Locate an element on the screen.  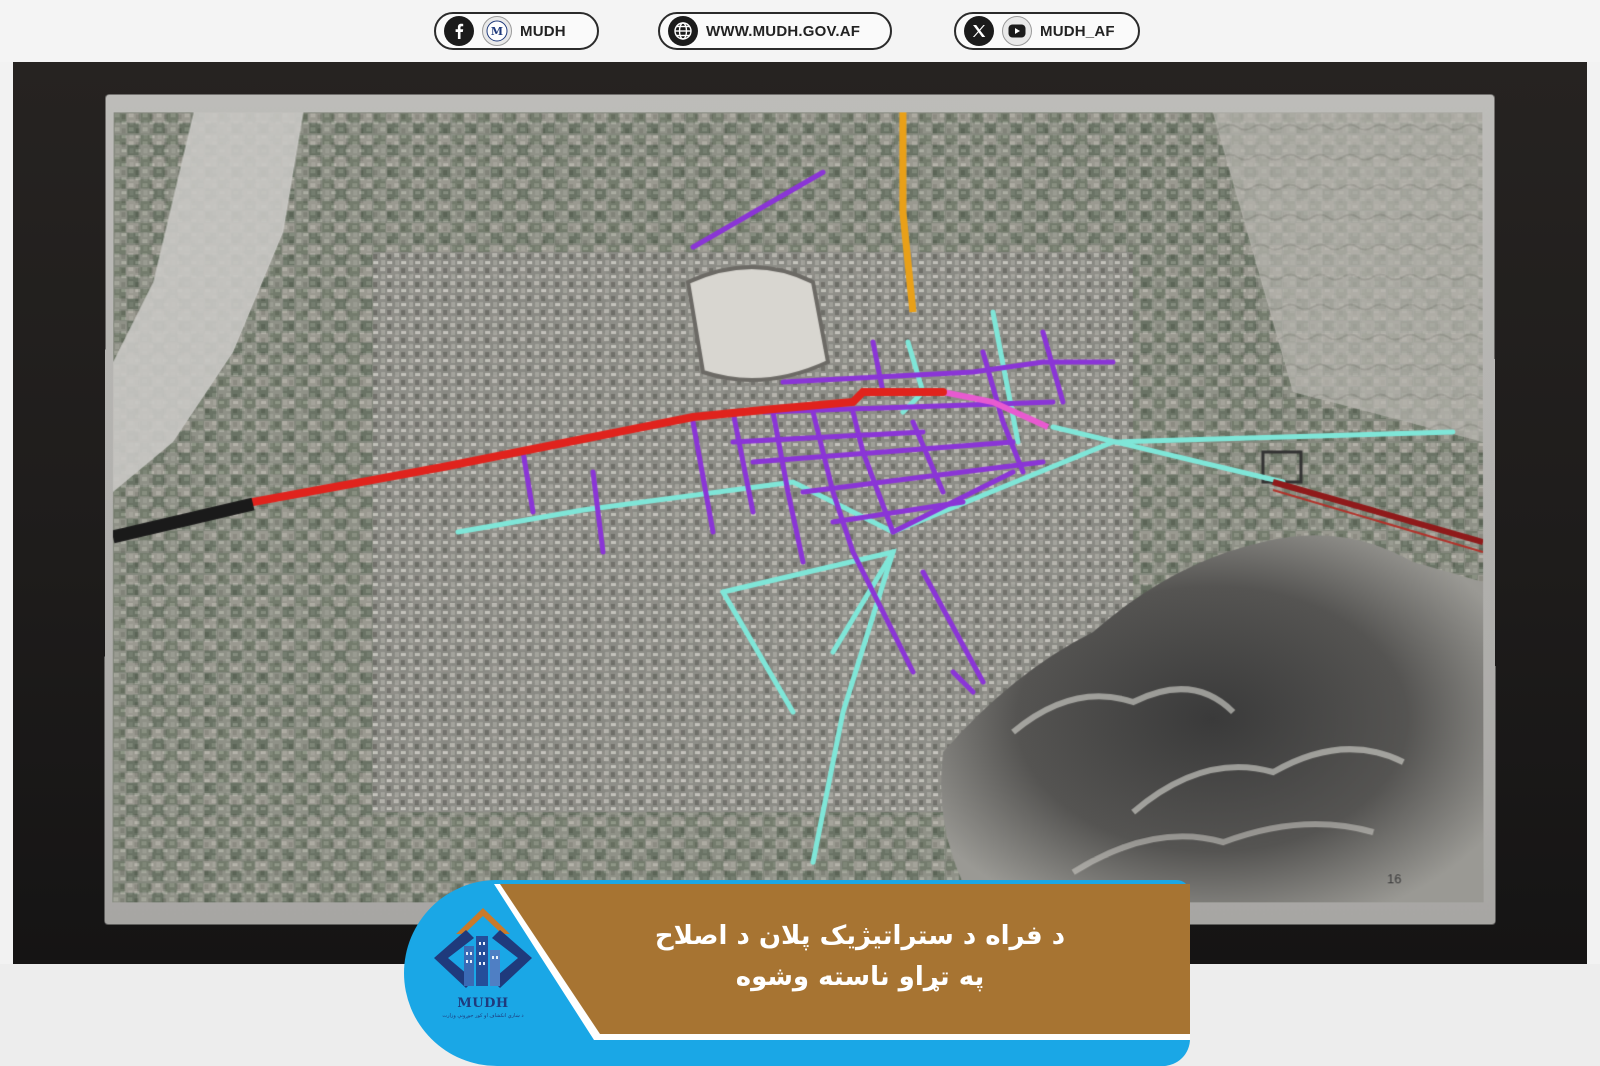
website-link: WWW.MUDH.GOV.AF is located at coordinates (775, 31).